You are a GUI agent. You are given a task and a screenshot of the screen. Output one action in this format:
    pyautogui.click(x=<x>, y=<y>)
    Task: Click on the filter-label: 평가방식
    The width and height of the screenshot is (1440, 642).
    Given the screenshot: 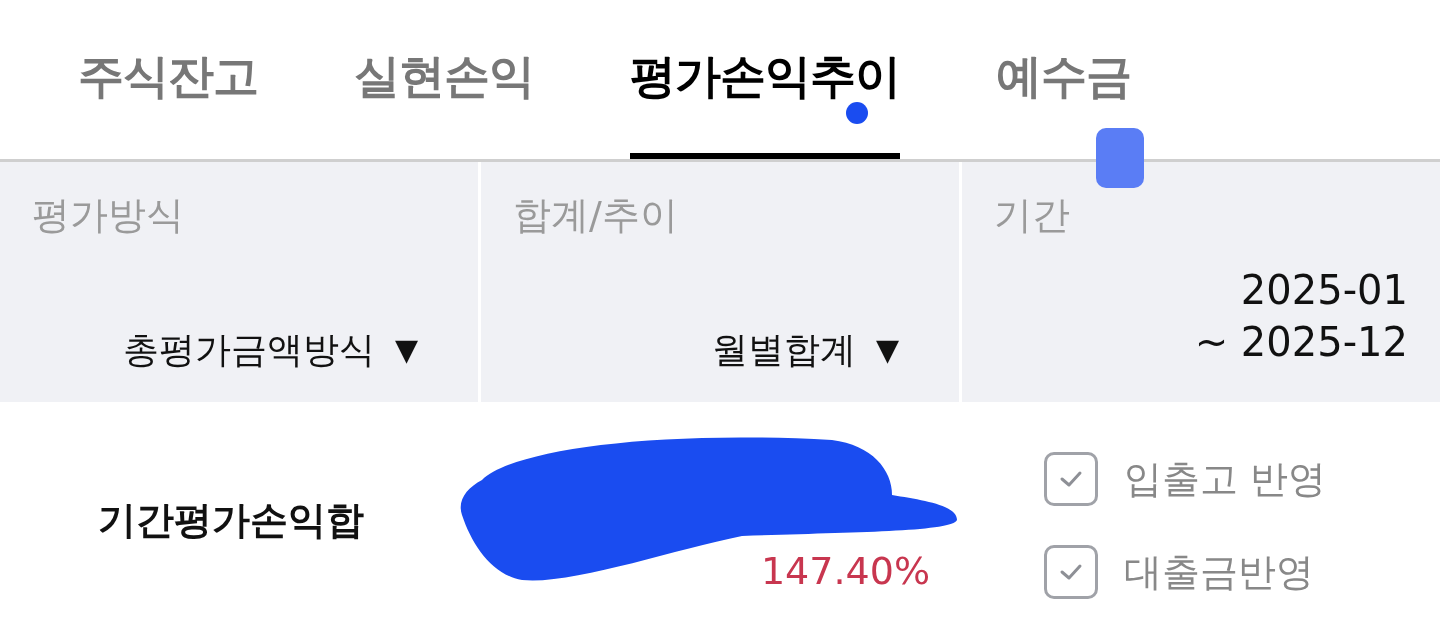 What is the action you would take?
    pyautogui.click(x=108, y=215)
    